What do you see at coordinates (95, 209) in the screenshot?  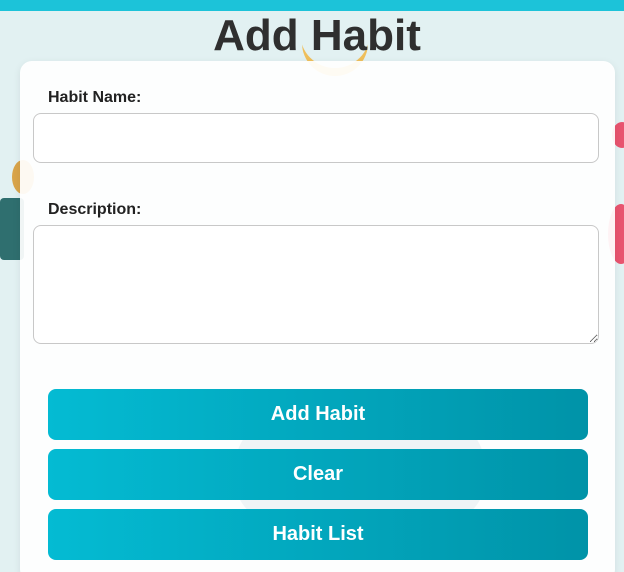 I see `description-label: Description:` at bounding box center [95, 209].